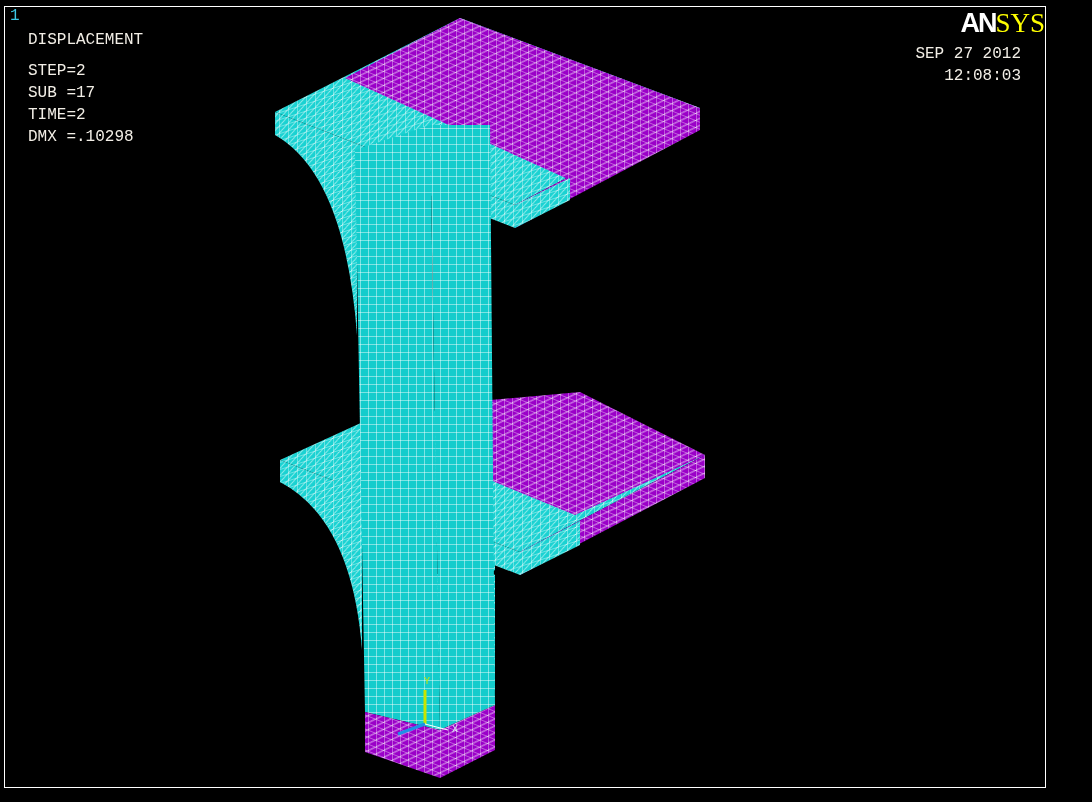  What do you see at coordinates (427, 681) in the screenshot?
I see `axis-label: Y` at bounding box center [427, 681].